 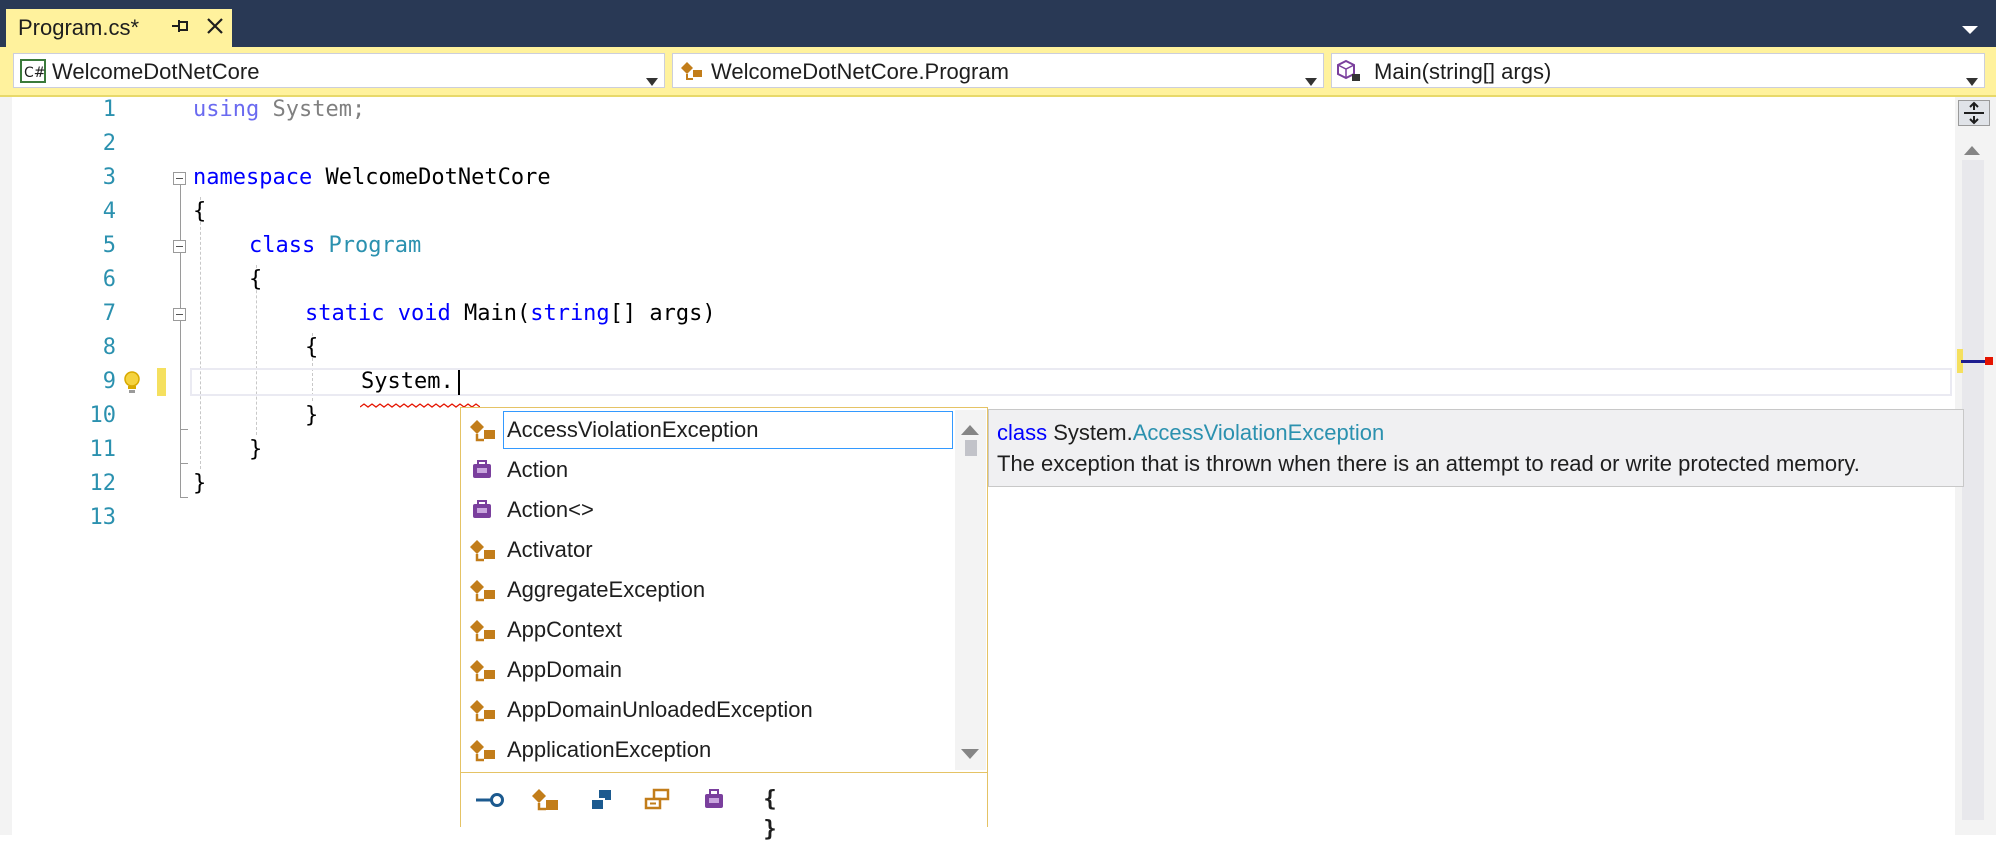 What do you see at coordinates (256, 279) in the screenshot?
I see `code-line-6: {` at bounding box center [256, 279].